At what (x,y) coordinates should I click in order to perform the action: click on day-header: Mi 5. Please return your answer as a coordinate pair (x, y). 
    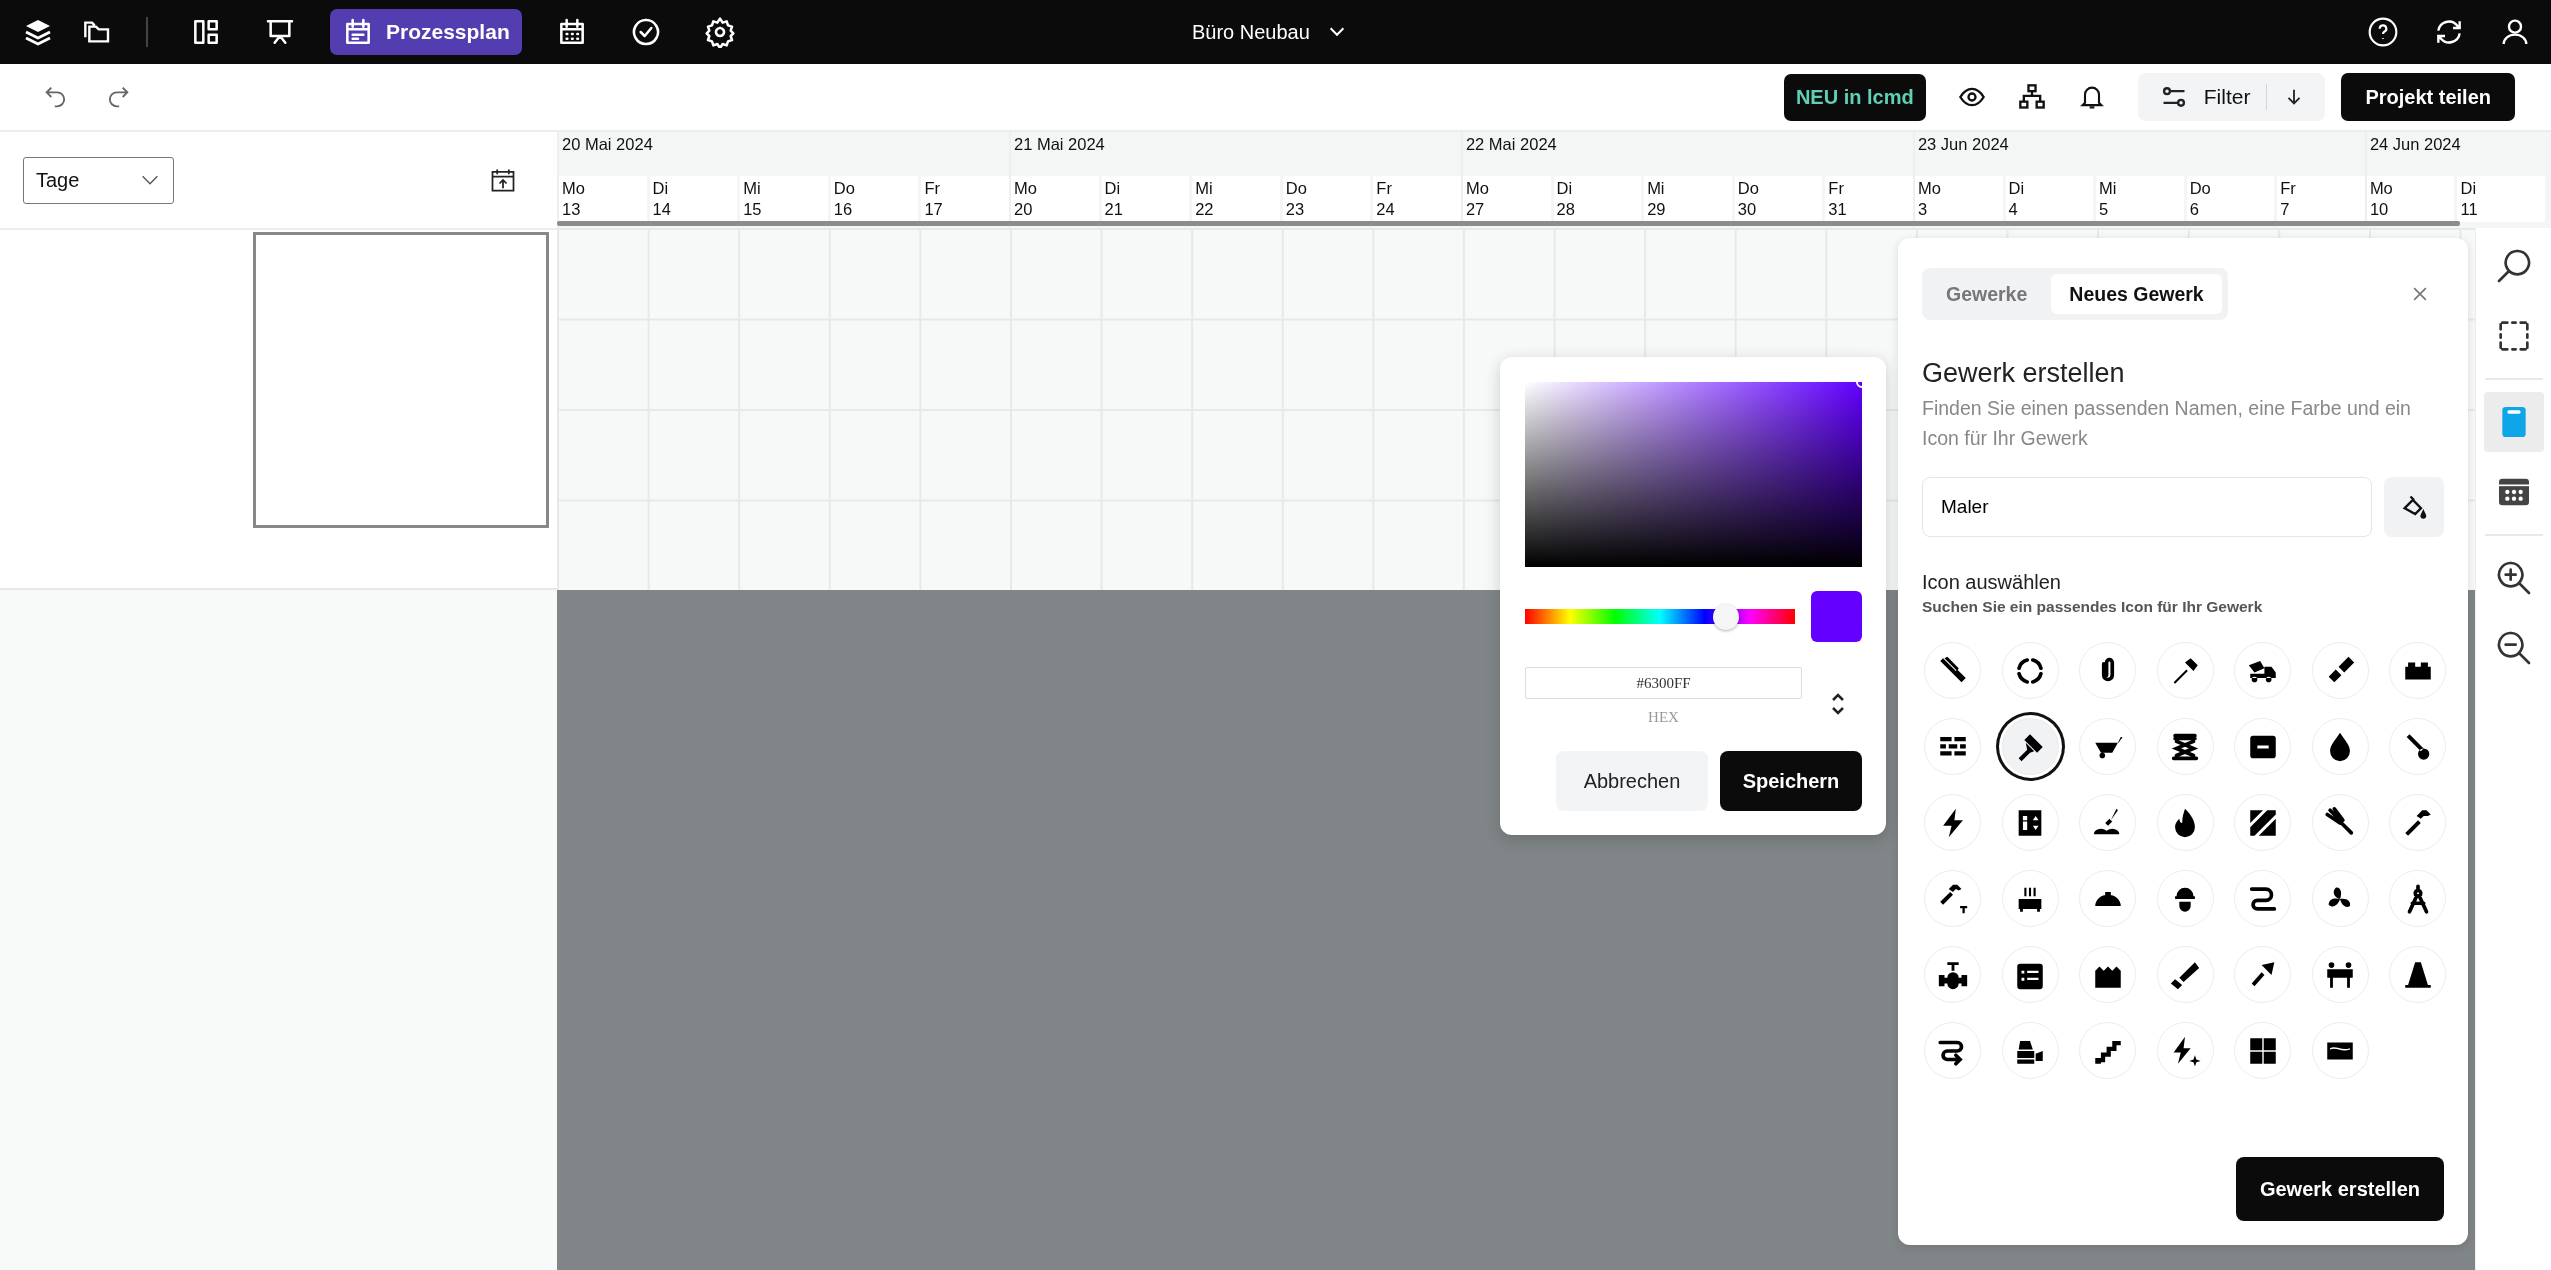
    Looking at the image, I should click on (2140, 199).